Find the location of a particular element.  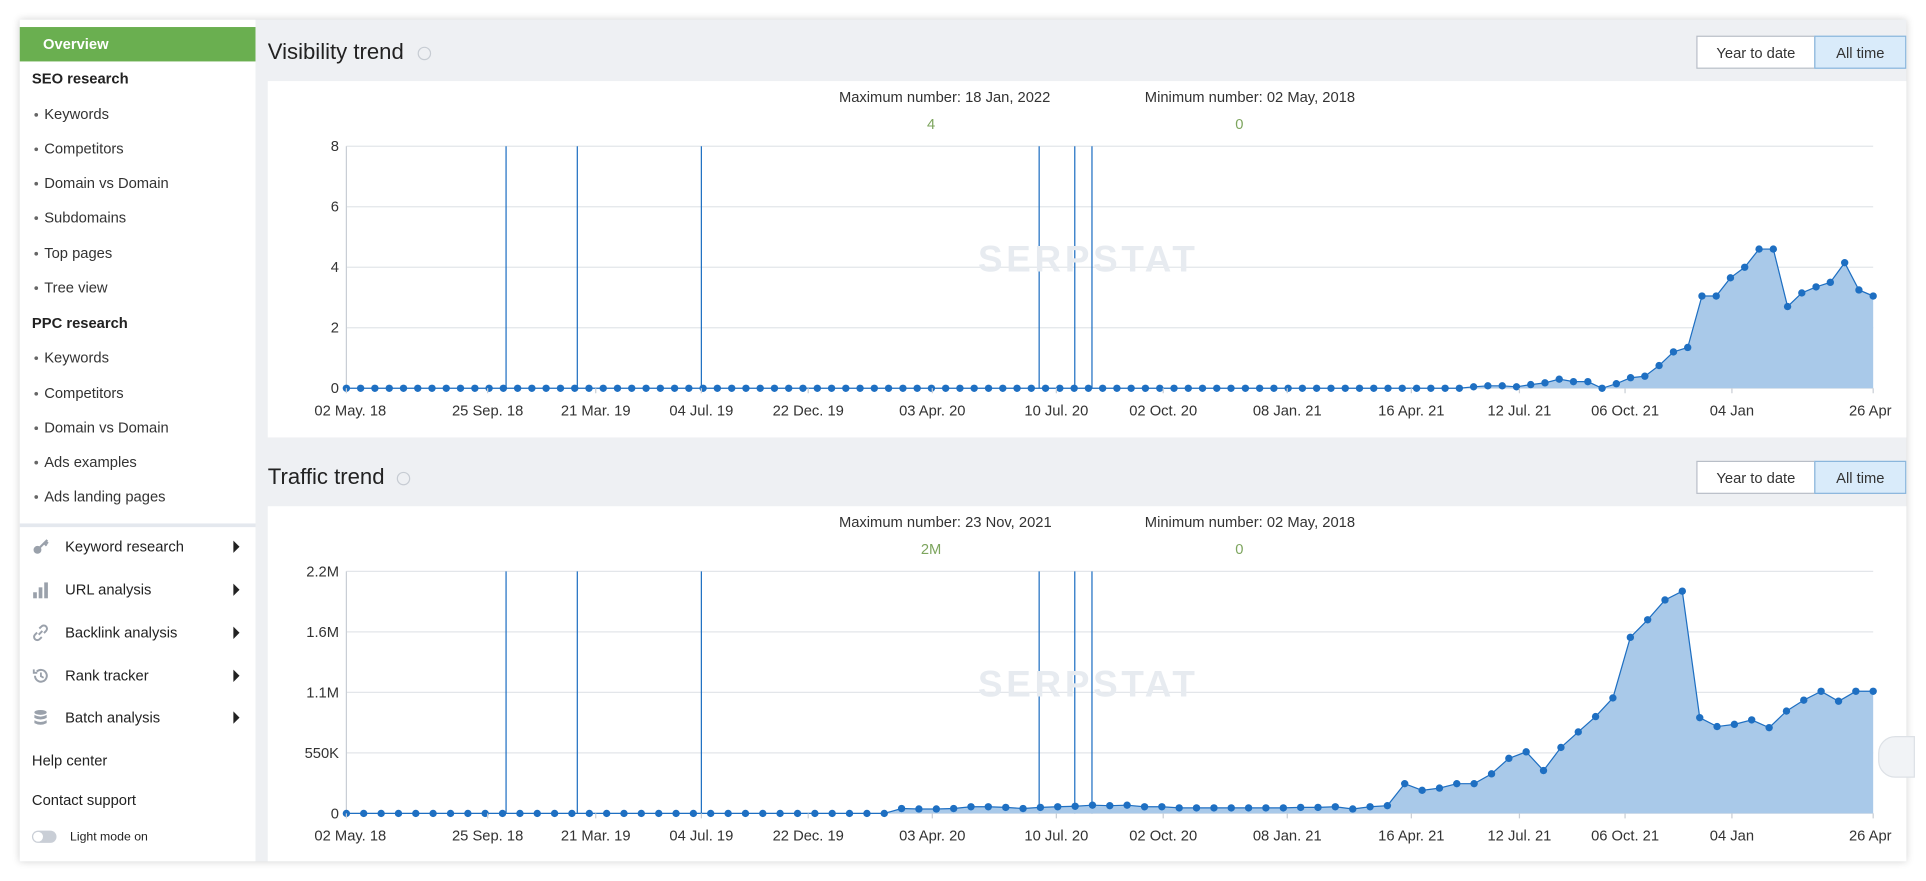

link-icon is located at coordinates (40, 633).